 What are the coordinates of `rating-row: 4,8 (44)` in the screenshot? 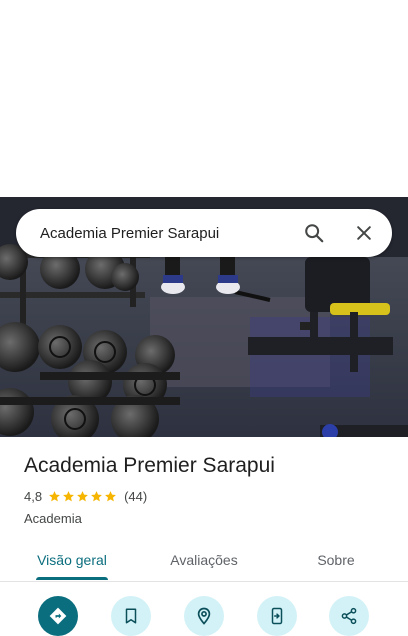 It's located at (85, 496).